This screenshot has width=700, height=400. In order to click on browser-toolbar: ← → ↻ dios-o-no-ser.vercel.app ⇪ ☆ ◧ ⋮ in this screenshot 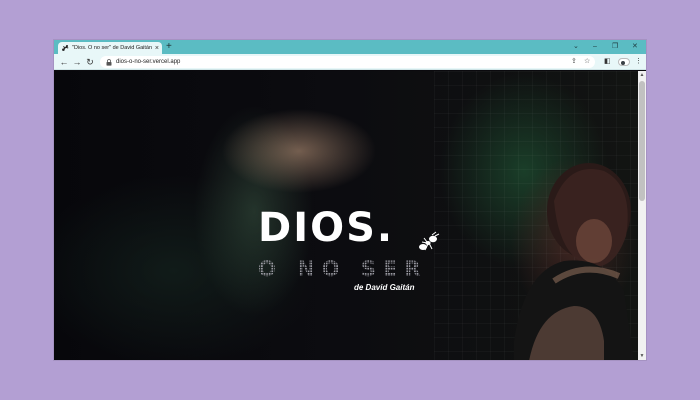, I will do `click(350, 62)`.